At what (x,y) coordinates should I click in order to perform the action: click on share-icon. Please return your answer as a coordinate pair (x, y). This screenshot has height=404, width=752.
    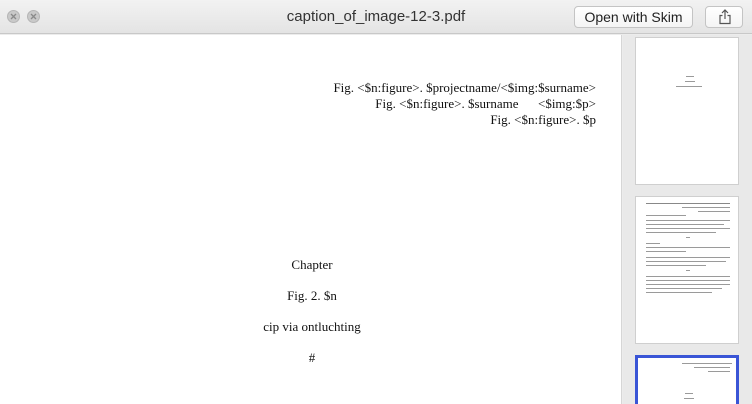
    Looking at the image, I should click on (725, 17).